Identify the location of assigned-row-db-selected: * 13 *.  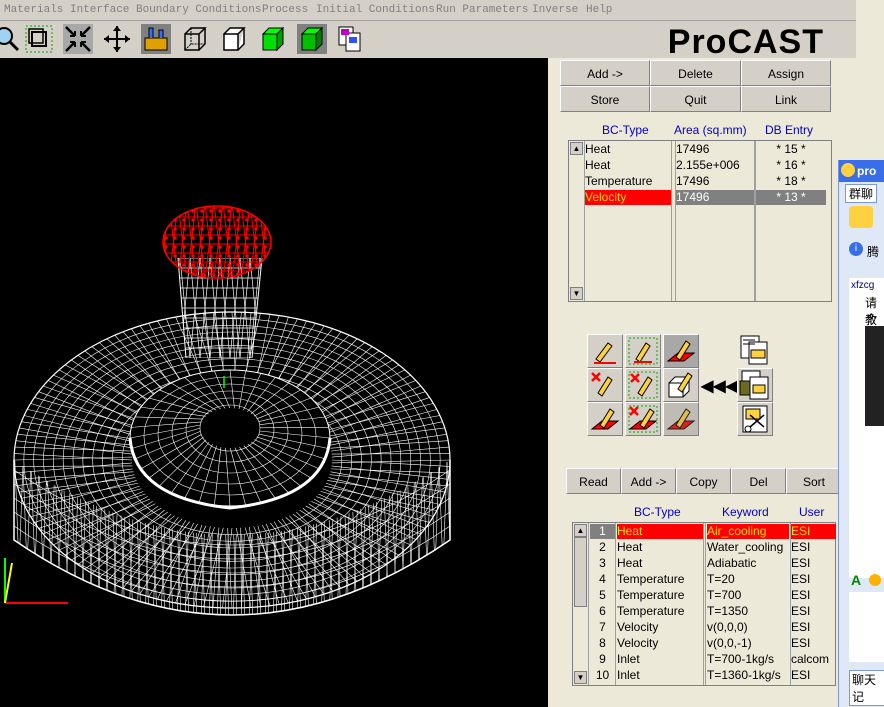
(791, 197).